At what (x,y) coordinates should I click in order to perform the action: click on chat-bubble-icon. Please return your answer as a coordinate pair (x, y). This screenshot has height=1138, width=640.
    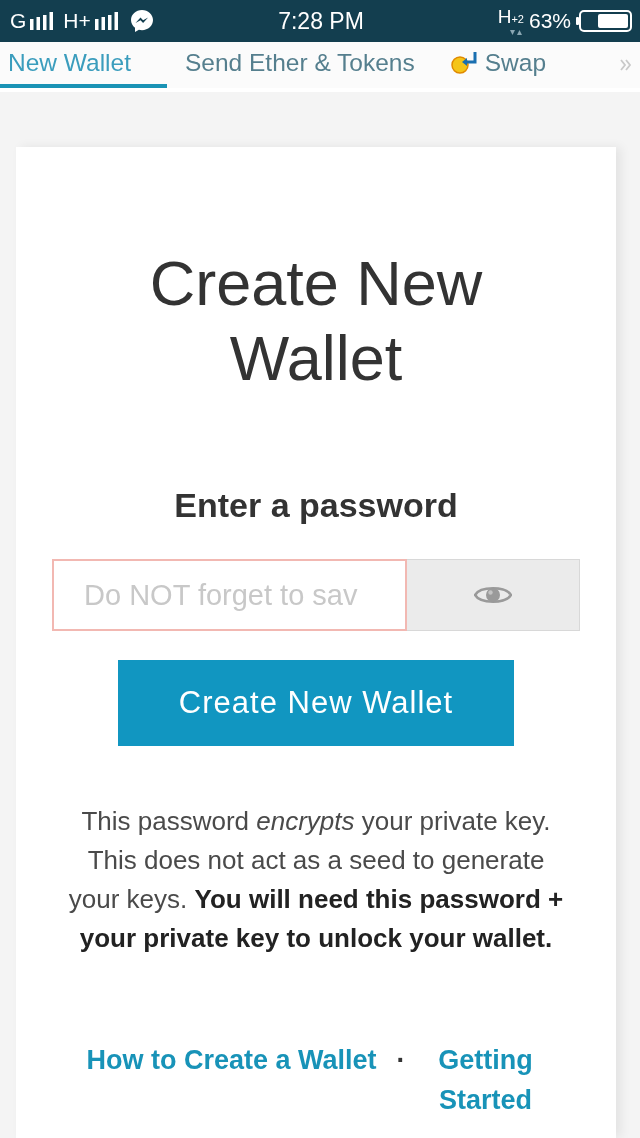
    Looking at the image, I should click on (141, 21).